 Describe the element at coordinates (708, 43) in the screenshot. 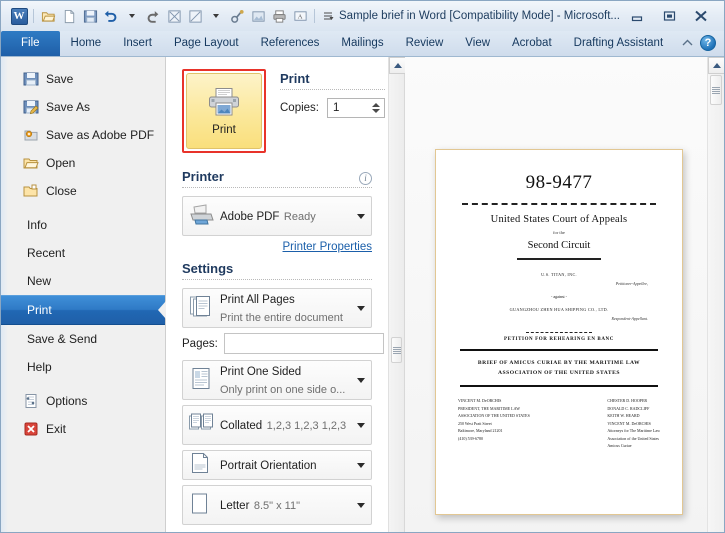

I see `help-icon: ?` at that location.